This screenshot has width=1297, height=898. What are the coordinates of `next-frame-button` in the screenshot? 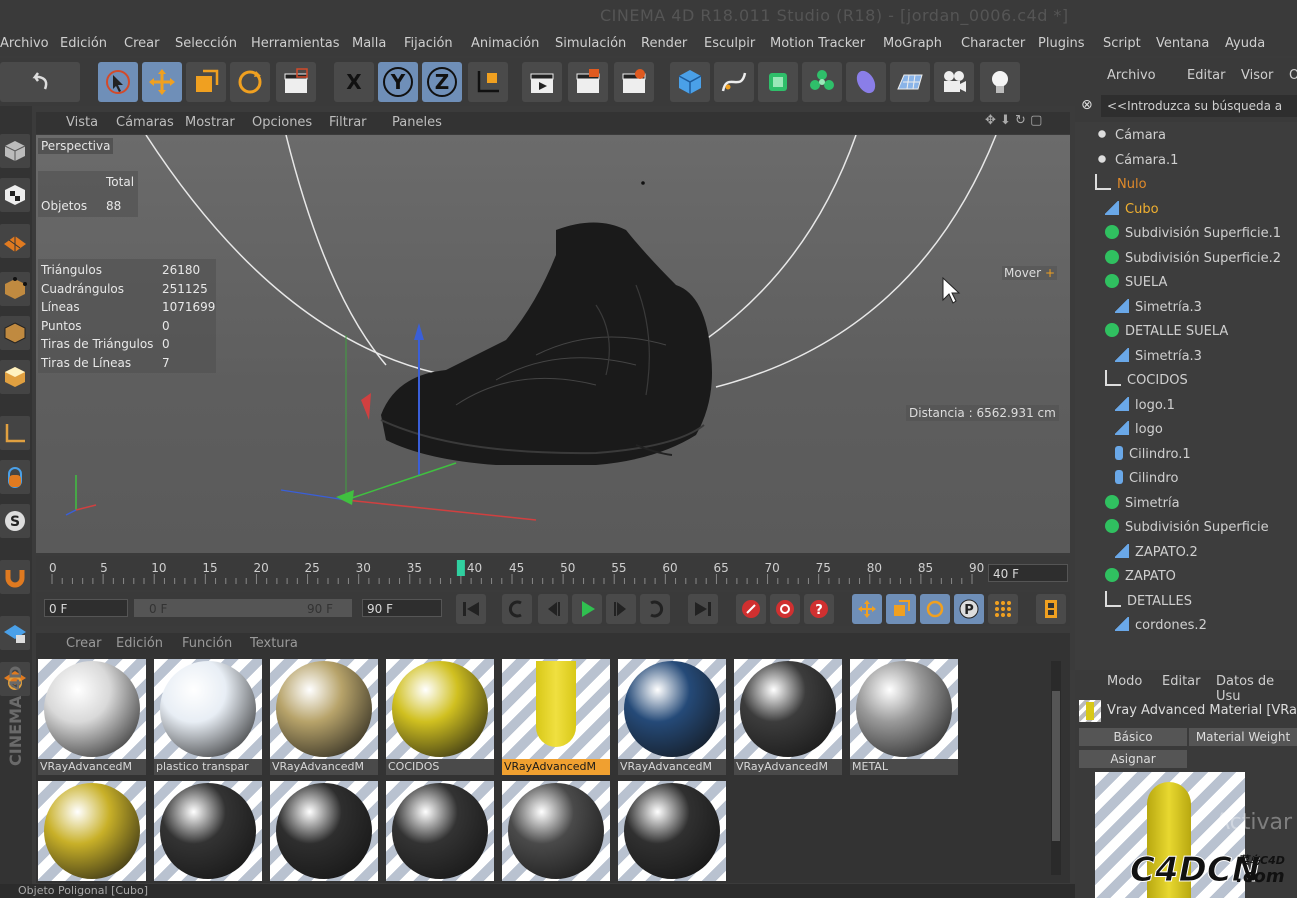 It's located at (621, 609).